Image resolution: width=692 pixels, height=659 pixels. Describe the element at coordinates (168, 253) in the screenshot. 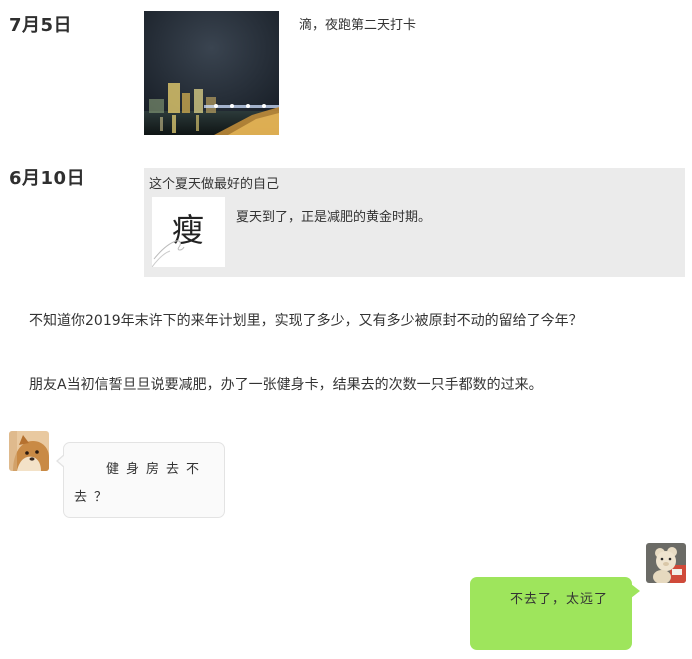

I see `hand-sketch-icon` at that location.